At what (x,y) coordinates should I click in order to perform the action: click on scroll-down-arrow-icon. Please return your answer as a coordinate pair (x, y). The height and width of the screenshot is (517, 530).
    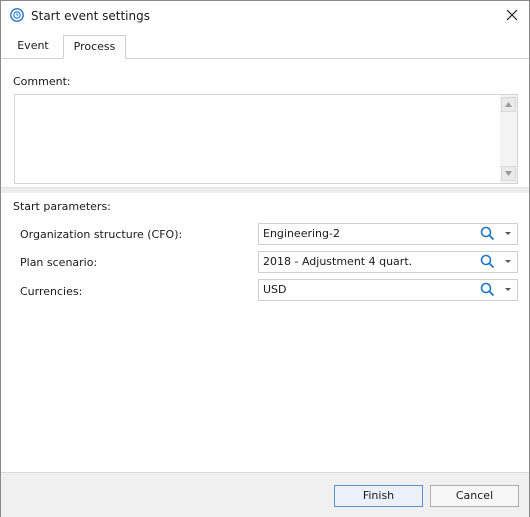
    Looking at the image, I should click on (508, 173).